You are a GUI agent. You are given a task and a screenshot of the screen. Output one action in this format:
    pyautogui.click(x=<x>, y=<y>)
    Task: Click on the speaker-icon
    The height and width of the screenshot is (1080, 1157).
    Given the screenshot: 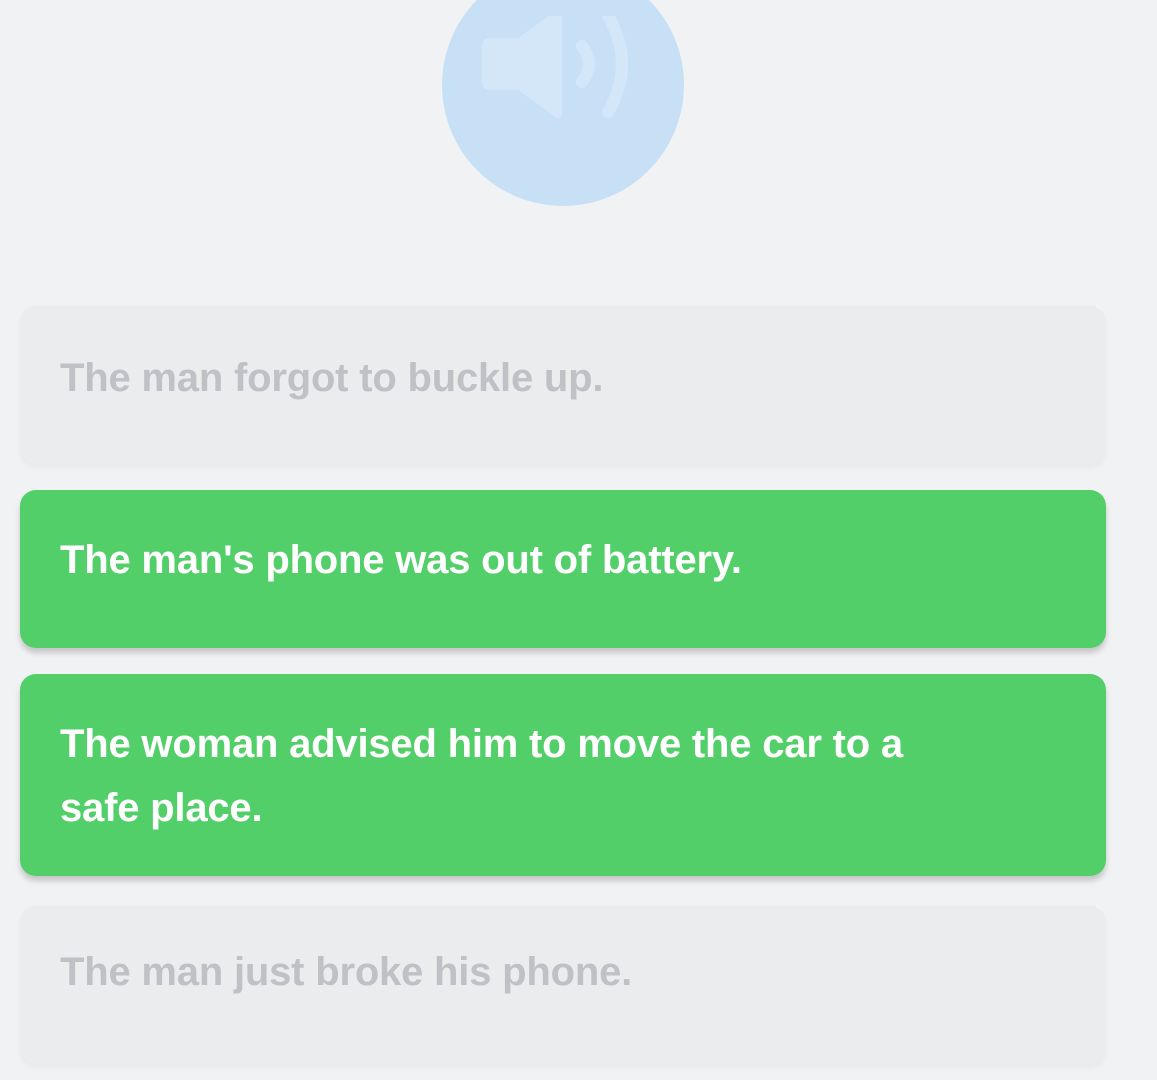 What is the action you would take?
    pyautogui.click(x=555, y=67)
    